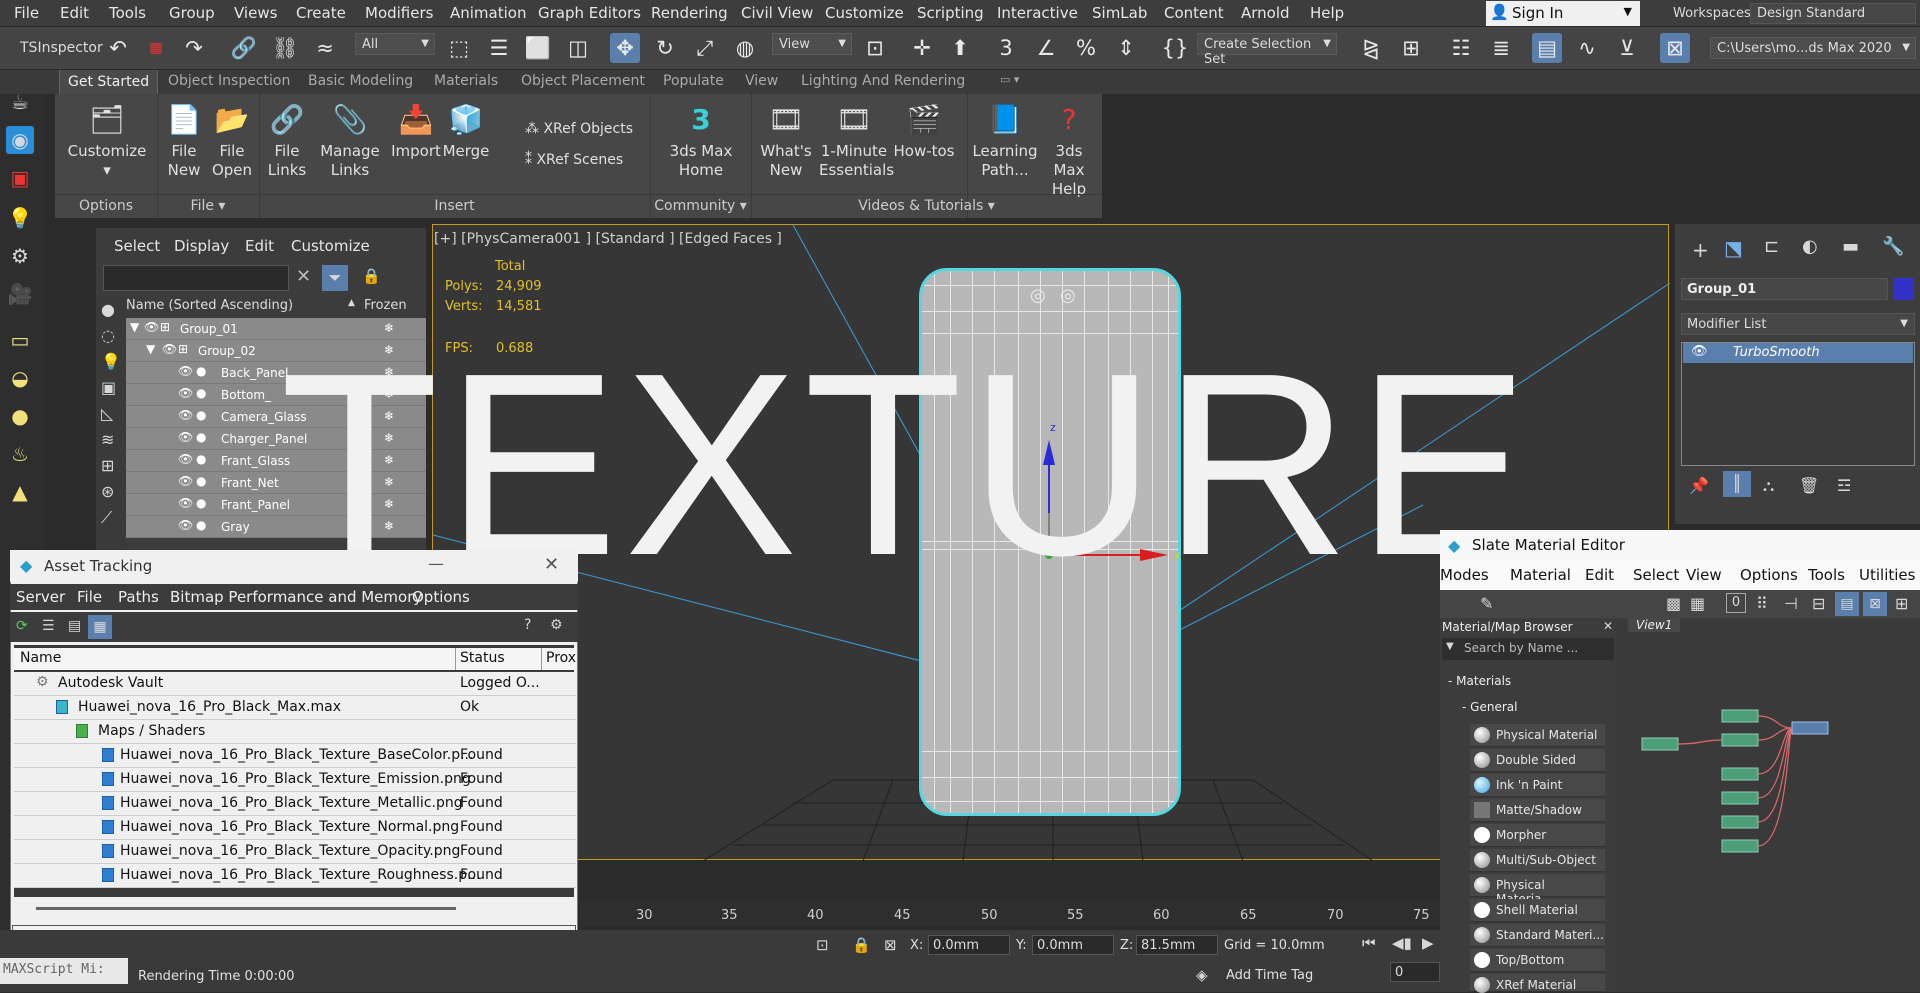 The height and width of the screenshot is (993, 1920). Describe the element at coordinates (969, 945) in the screenshot. I see `x-coord-input: 0.0mm` at that location.